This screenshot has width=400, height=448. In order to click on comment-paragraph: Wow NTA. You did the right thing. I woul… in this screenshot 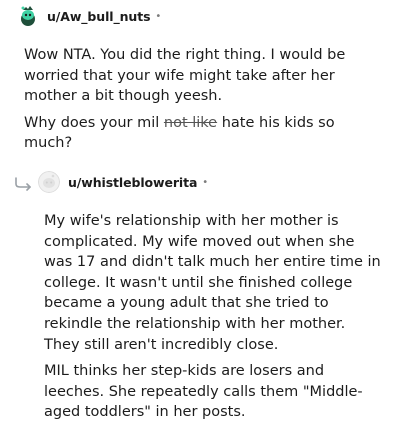, I will do `click(185, 76)`.